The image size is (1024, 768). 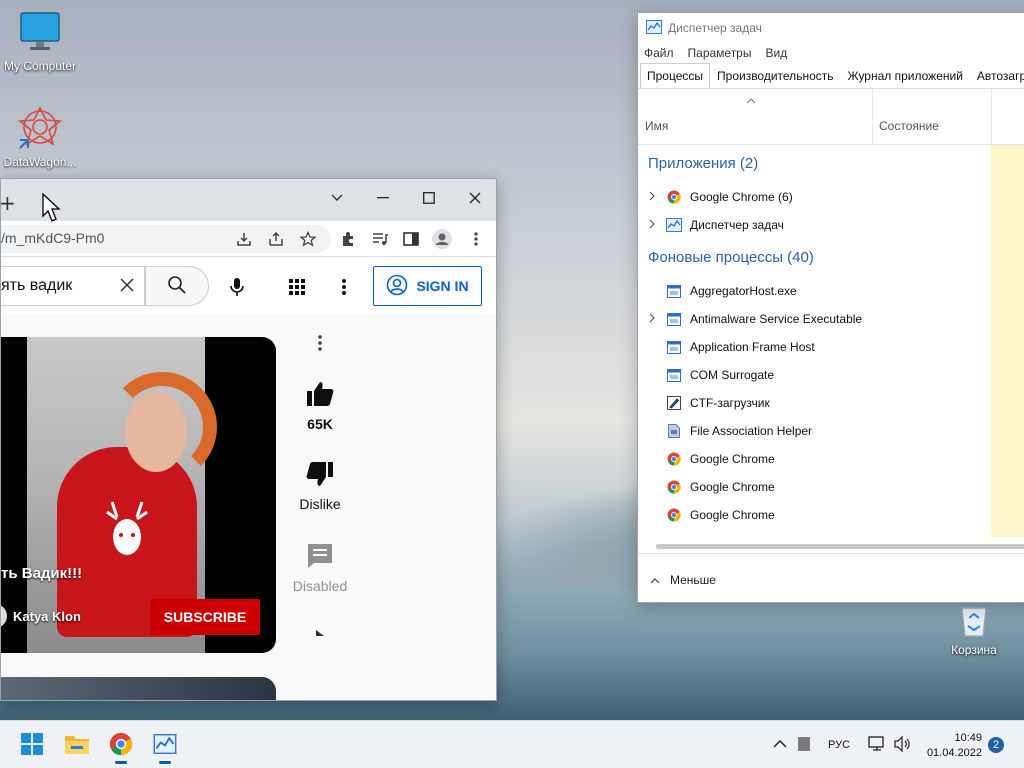 What do you see at coordinates (32, 745) in the screenshot?
I see `start-button` at bounding box center [32, 745].